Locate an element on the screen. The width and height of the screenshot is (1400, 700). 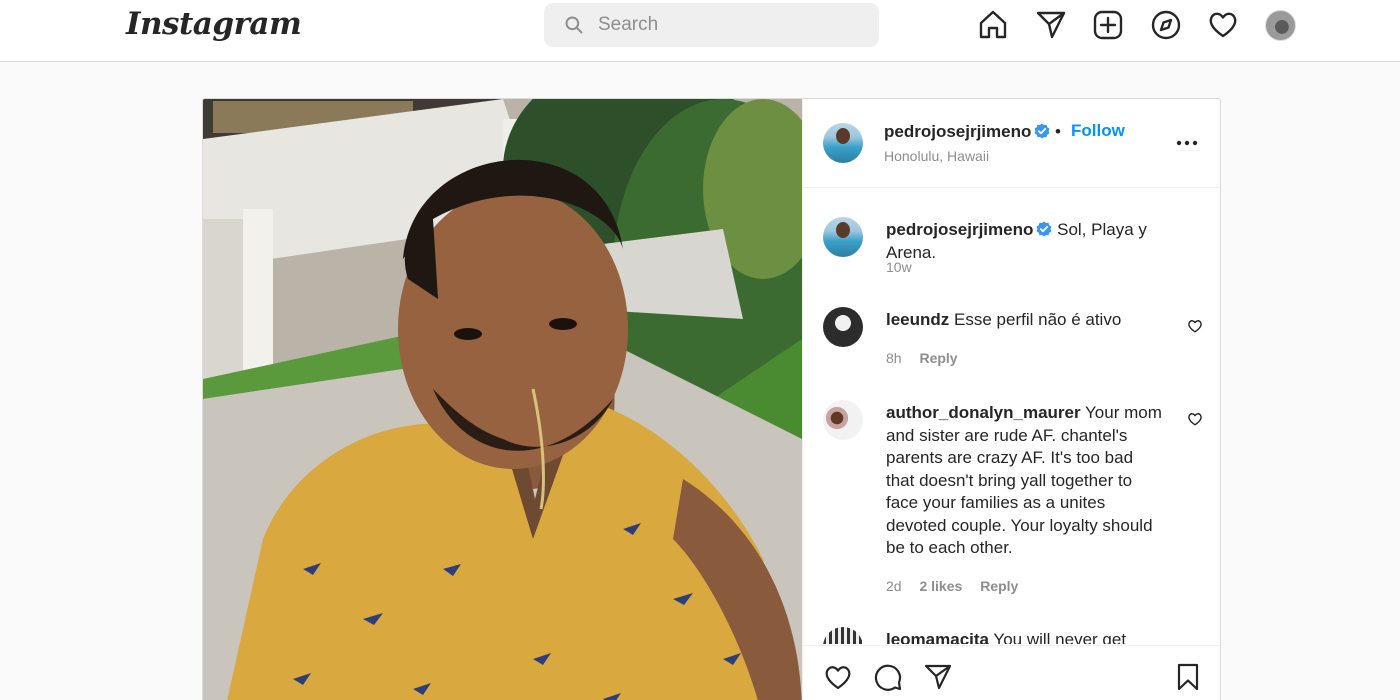
author-username-row: pedrojosejrjimeno is located at coordinates (967, 132).